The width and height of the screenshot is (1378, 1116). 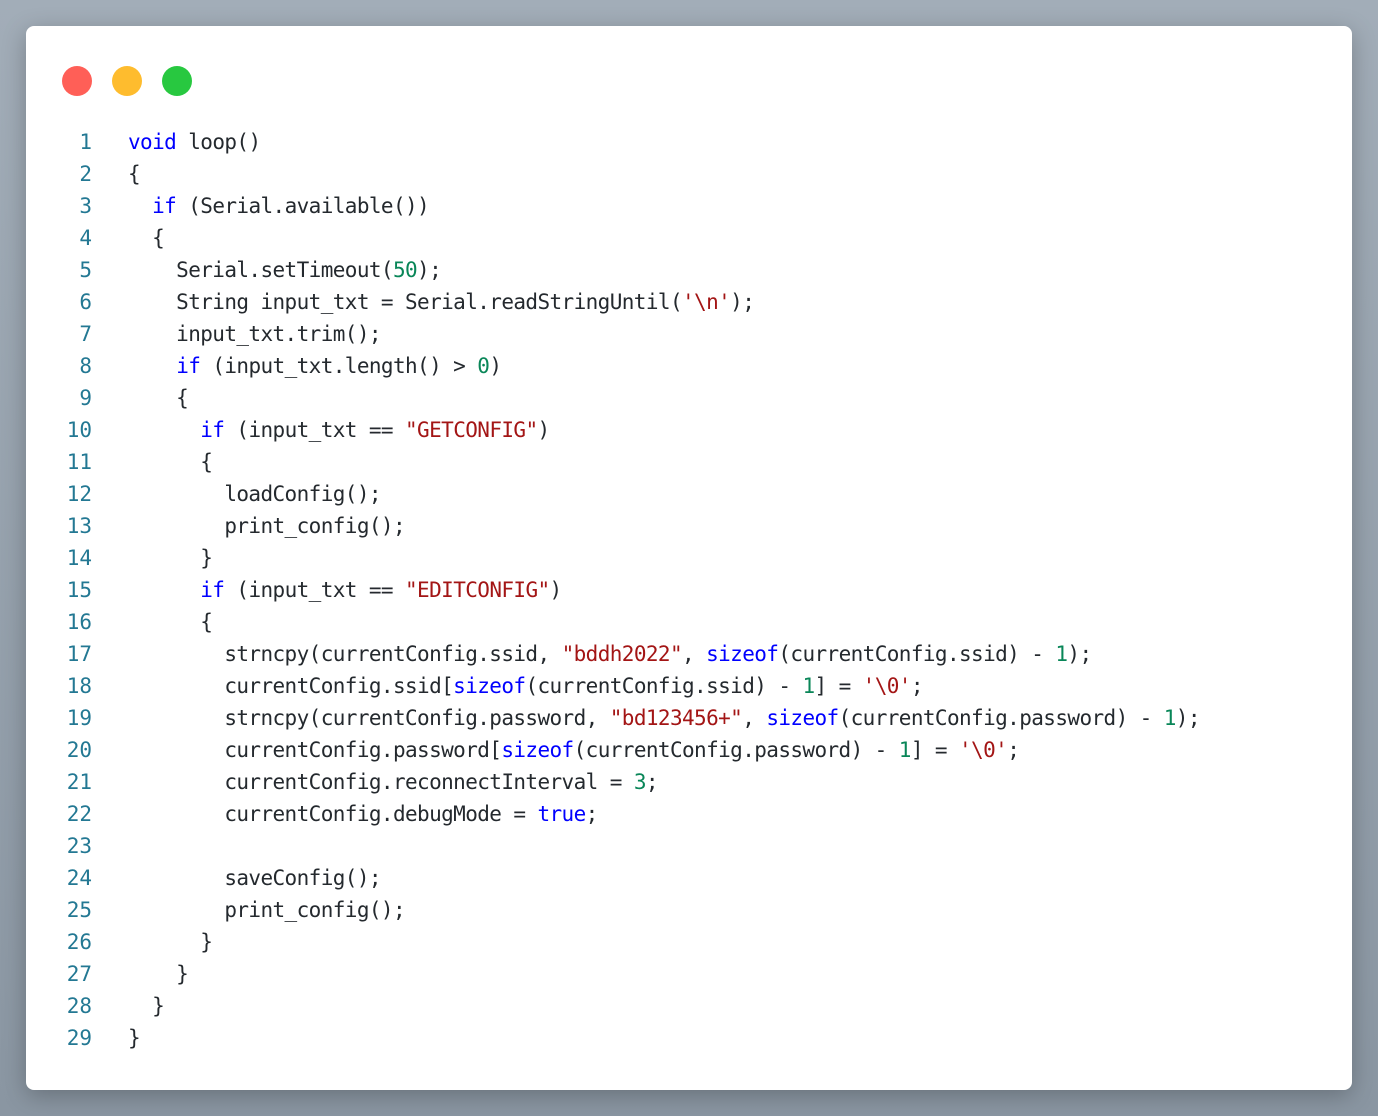 What do you see at coordinates (495, 366) in the screenshot?
I see `code-text: )` at bounding box center [495, 366].